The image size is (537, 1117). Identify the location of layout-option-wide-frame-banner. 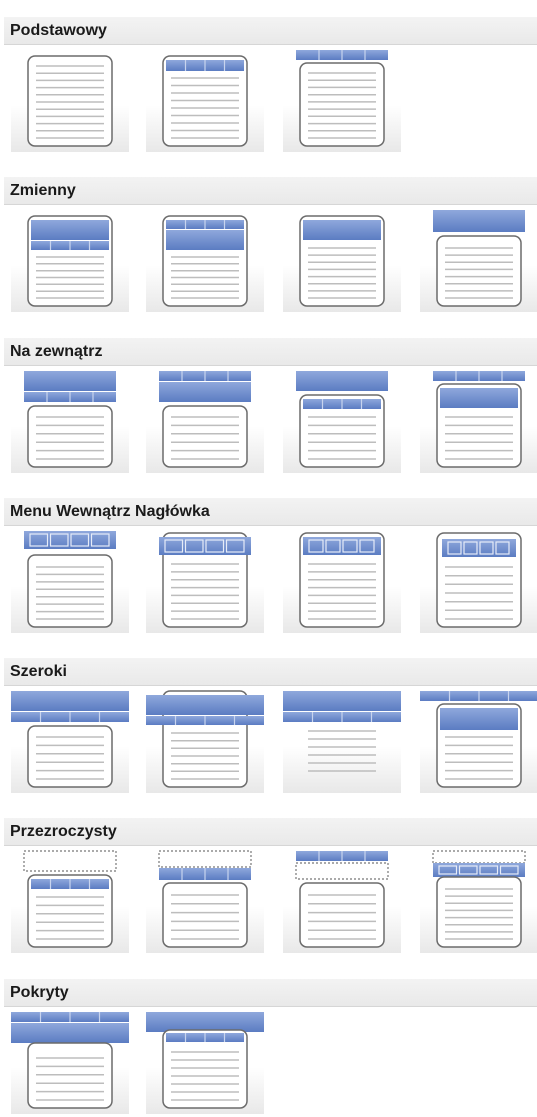
(205, 741).